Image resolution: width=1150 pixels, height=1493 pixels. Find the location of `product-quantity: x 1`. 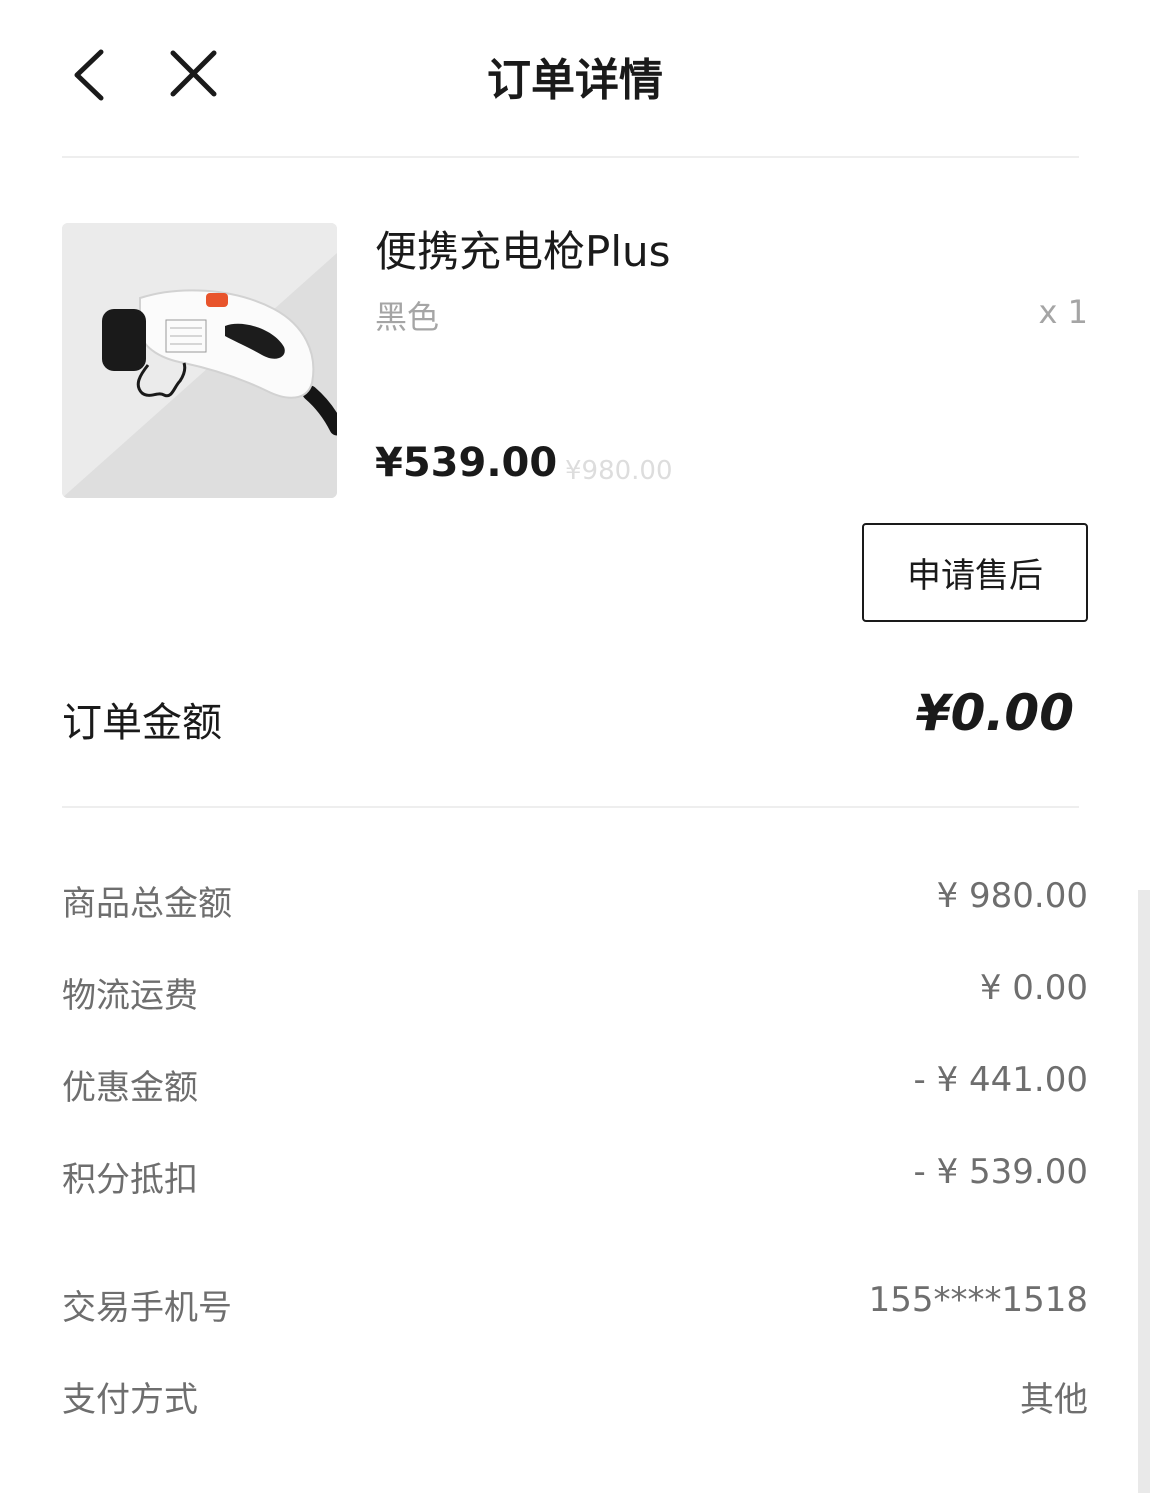

product-quantity: x 1 is located at coordinates (1063, 312).